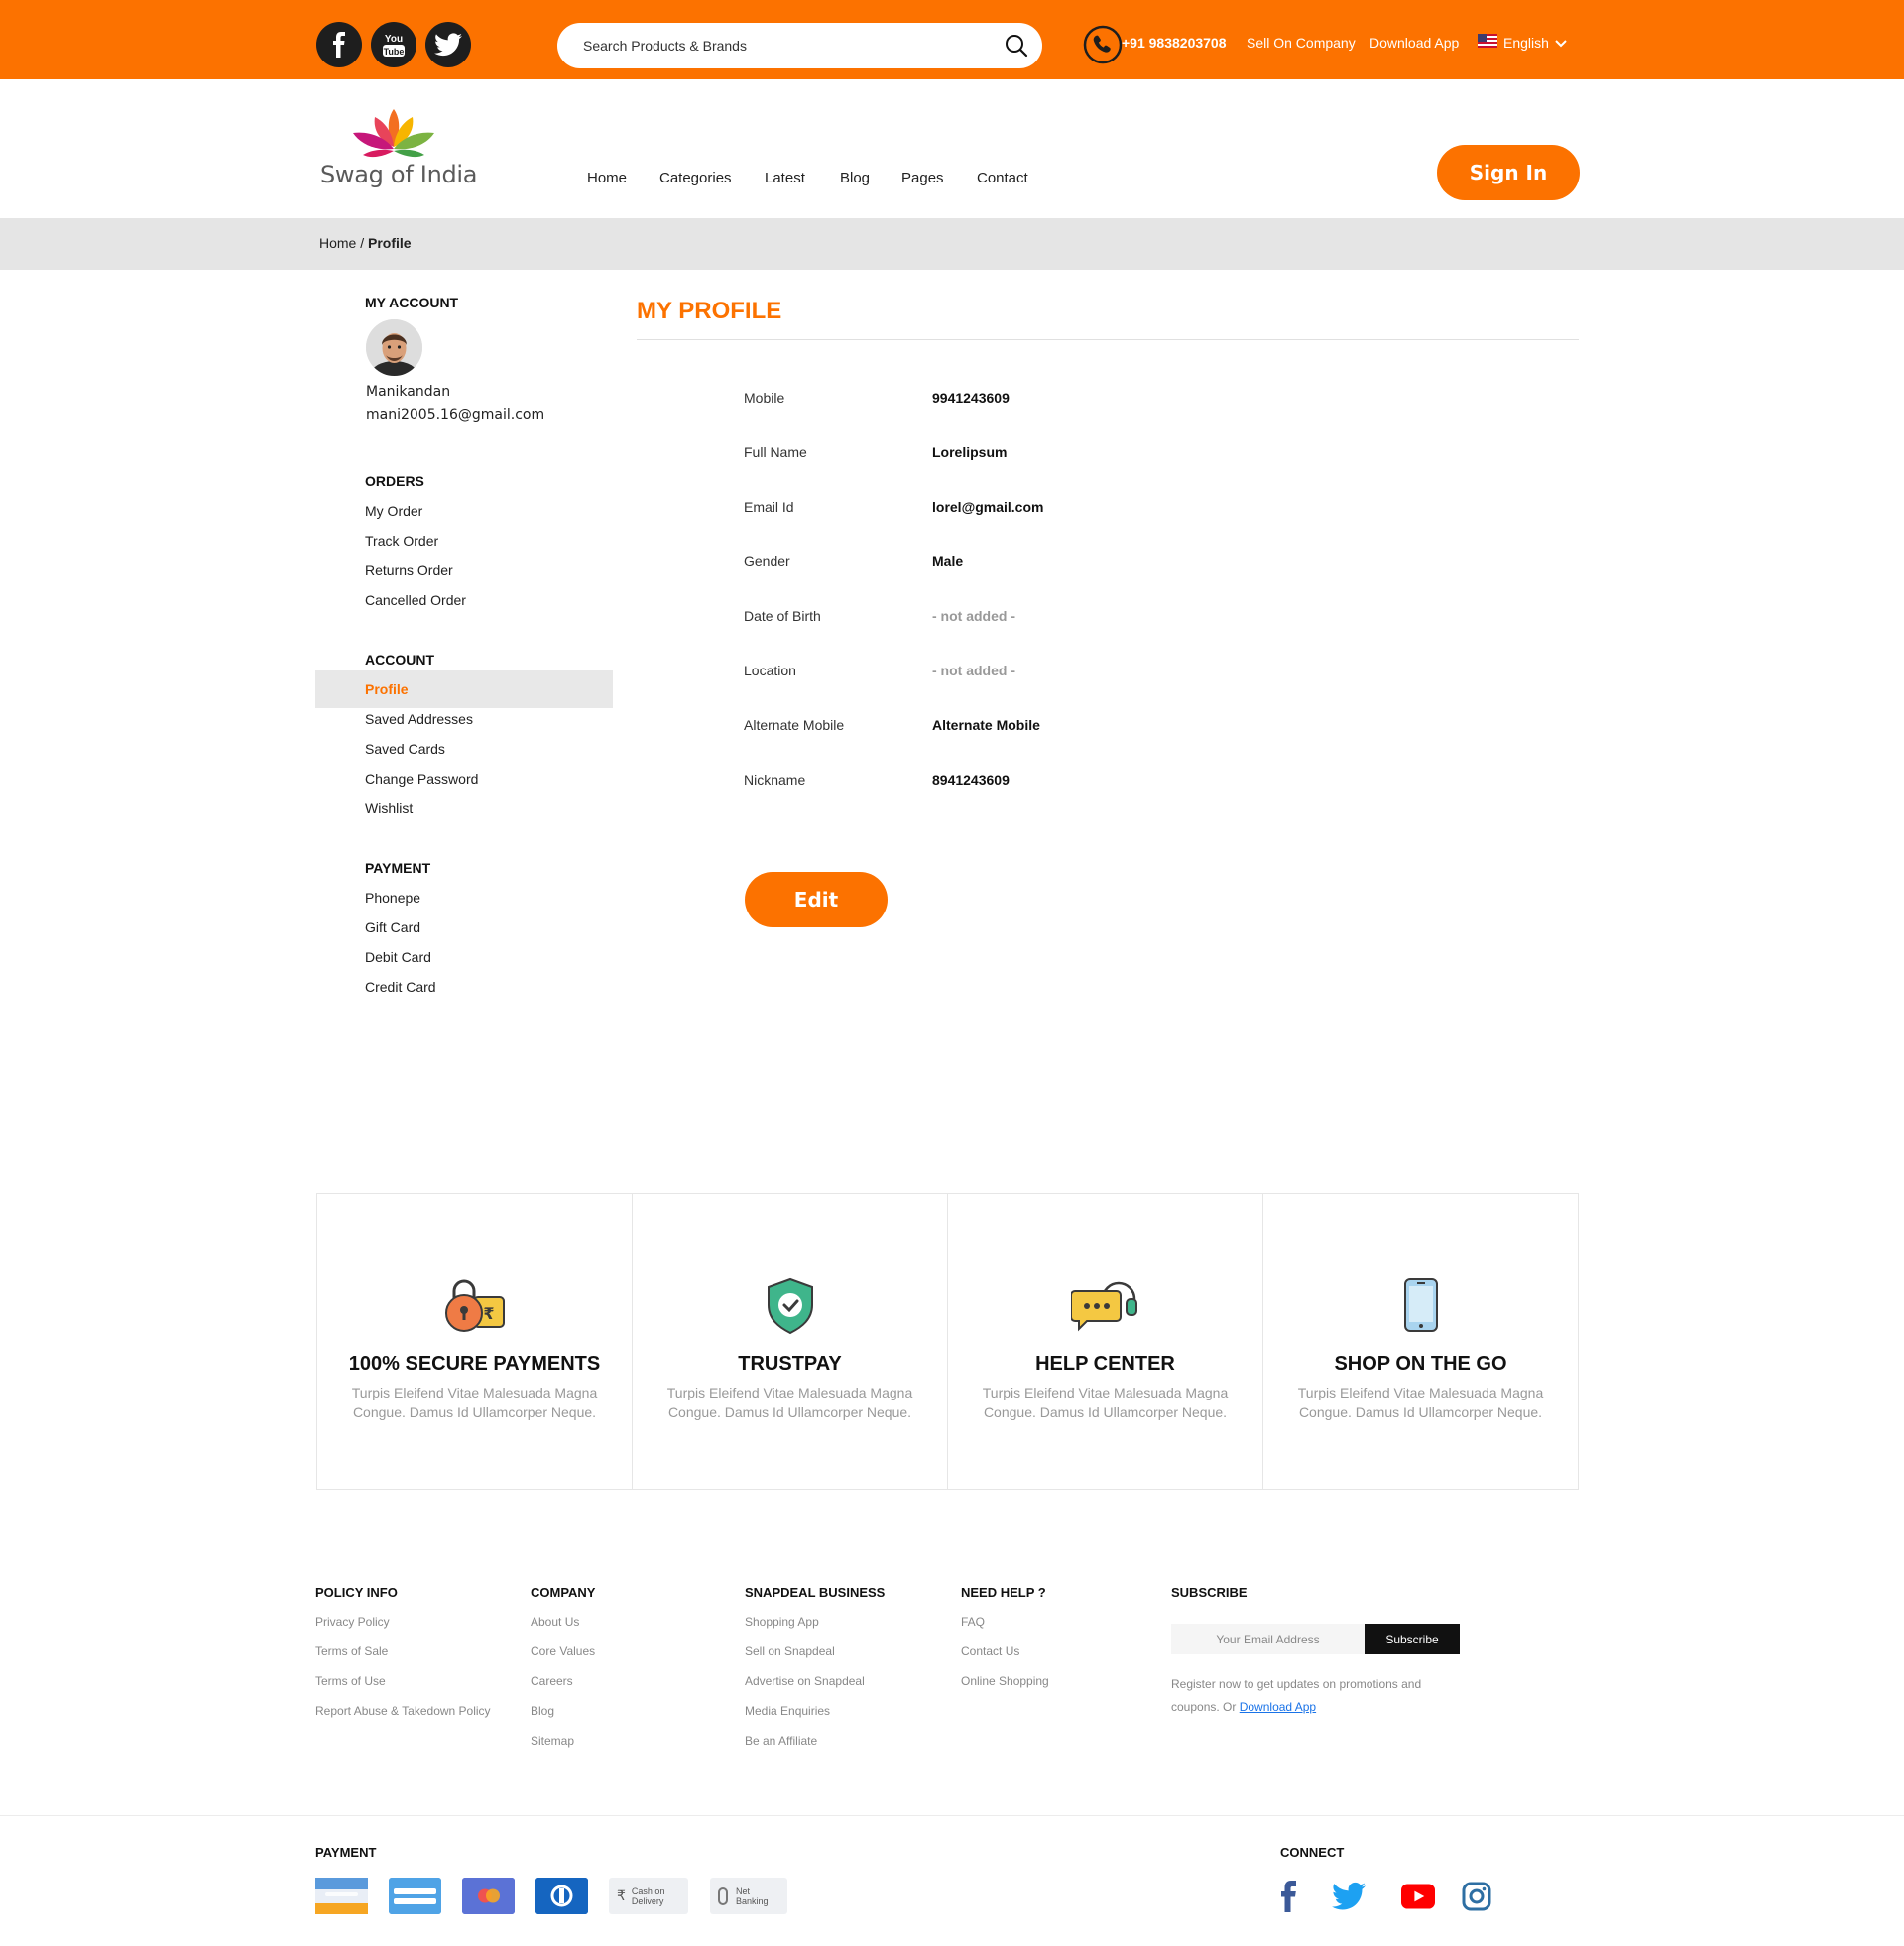 This screenshot has height=1946, width=1904. What do you see at coordinates (815, 1592) in the screenshot?
I see `footer-business-heading: SNAPDEAL BUSINESS` at bounding box center [815, 1592].